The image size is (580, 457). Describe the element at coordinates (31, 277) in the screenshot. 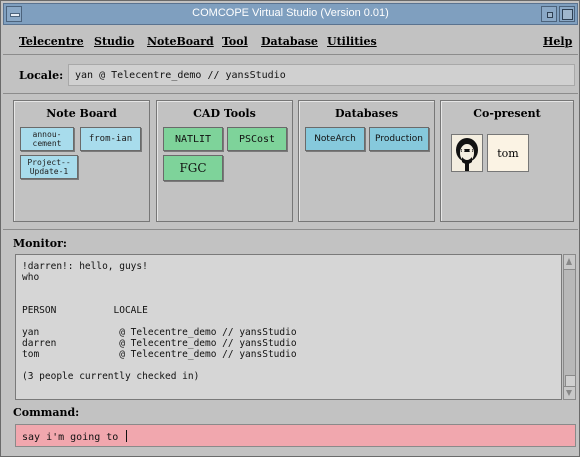

I see `monitor-line: who` at that location.